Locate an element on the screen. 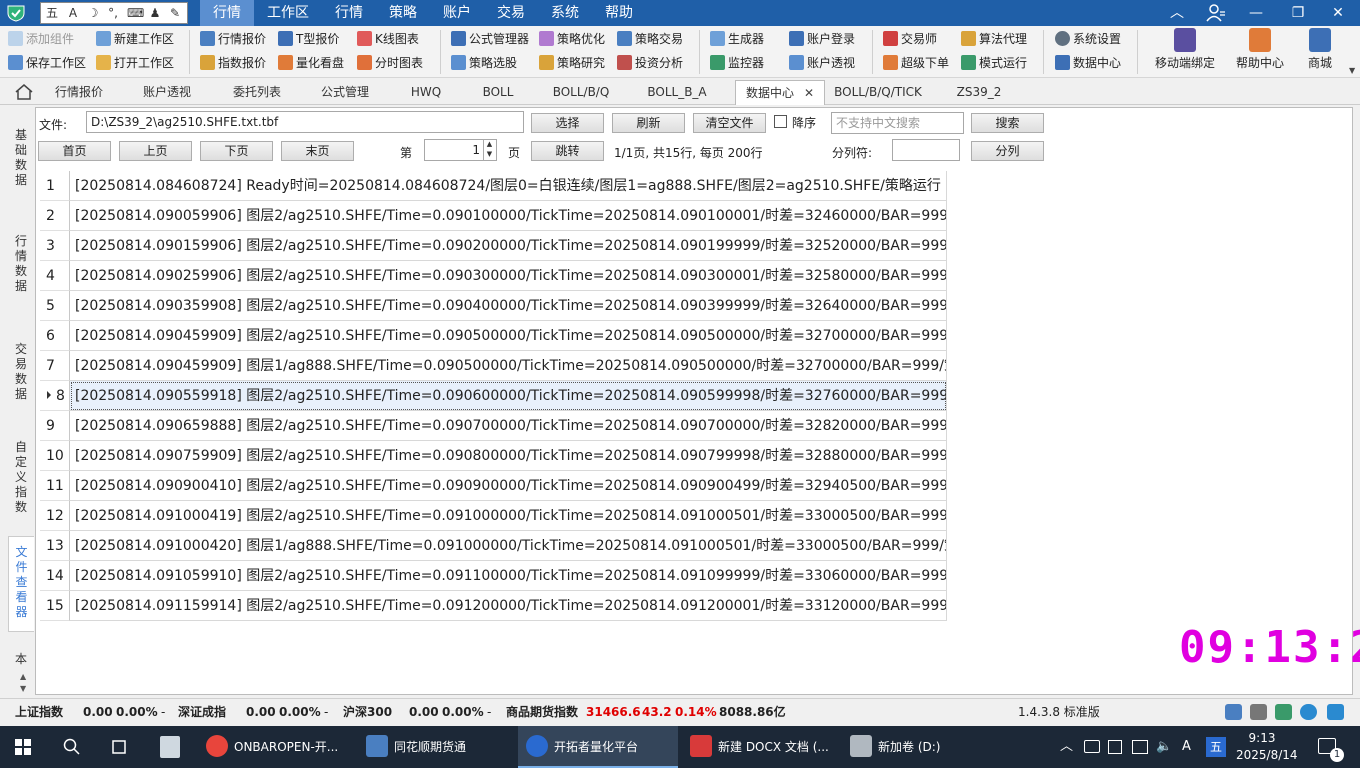 This screenshot has width=1360, height=768. input-mode-icon: A is located at coordinates (1186, 747).